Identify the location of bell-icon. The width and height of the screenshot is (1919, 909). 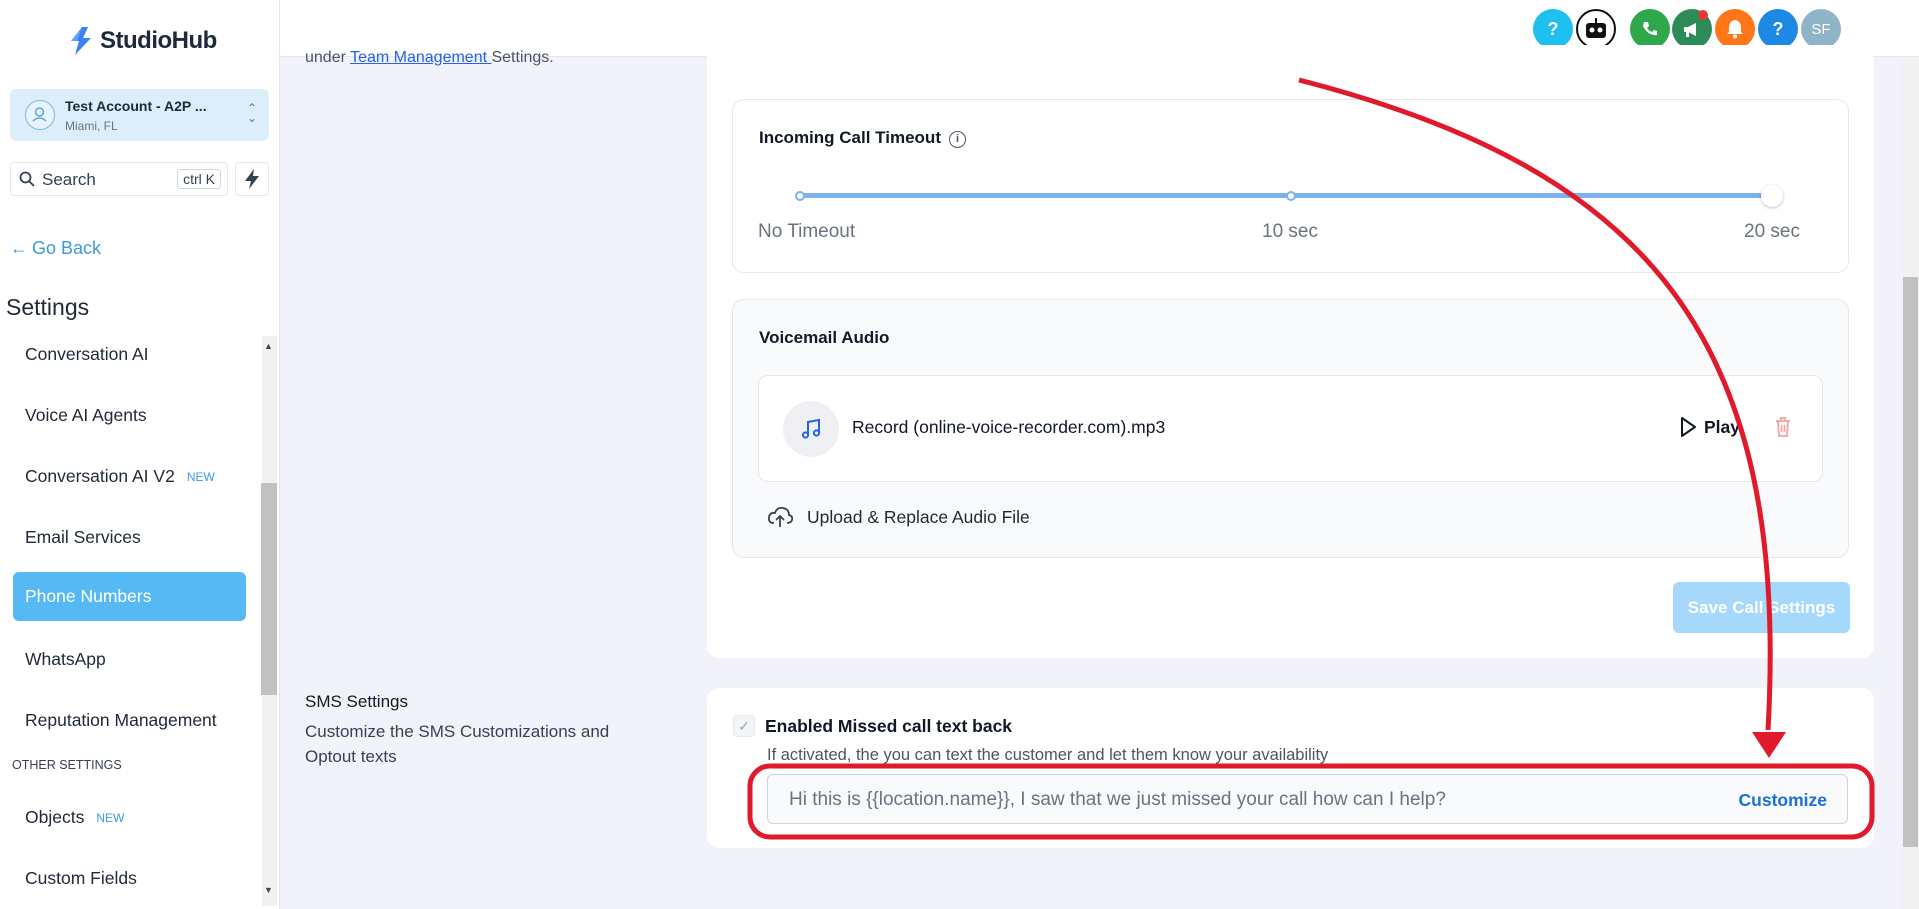
(1735, 29).